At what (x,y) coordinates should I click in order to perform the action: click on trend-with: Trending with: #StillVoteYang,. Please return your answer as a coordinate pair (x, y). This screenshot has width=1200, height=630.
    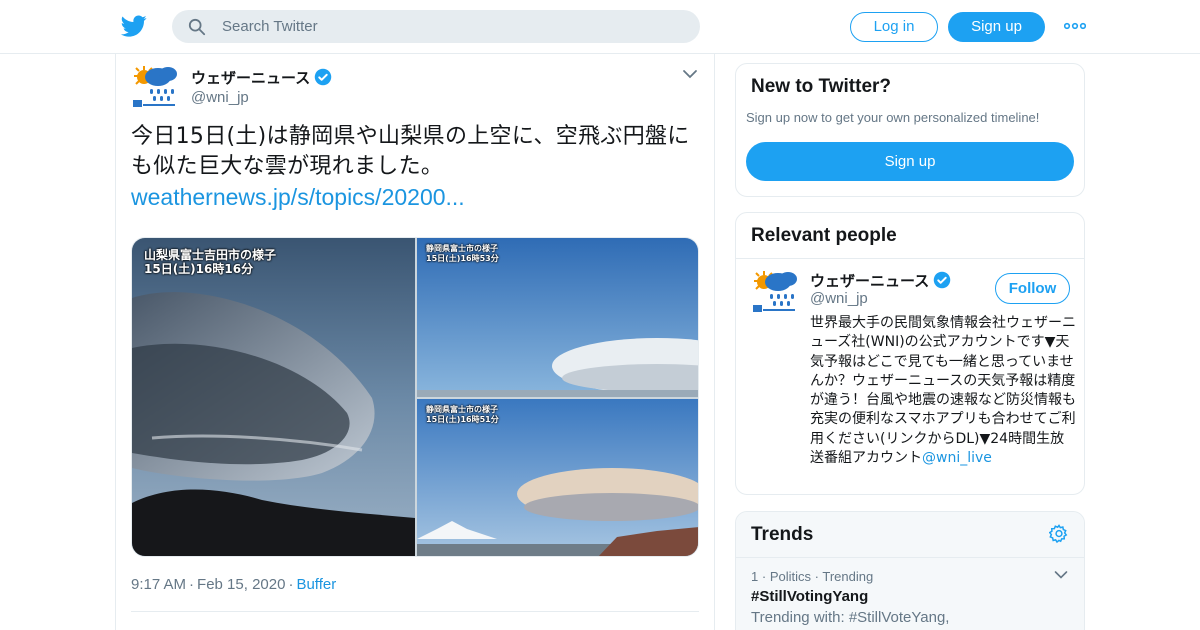
    Looking at the image, I should click on (850, 617).